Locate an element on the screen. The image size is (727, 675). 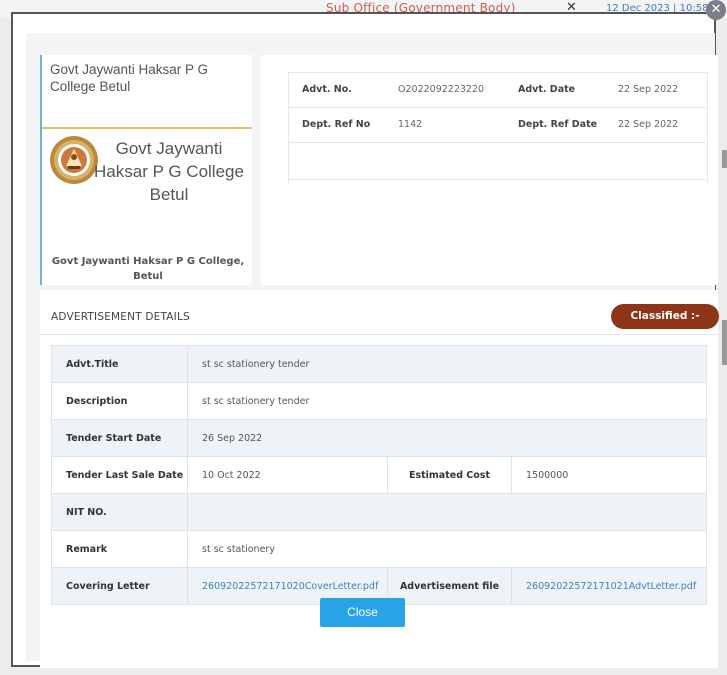
tender-last-sale-date-label: Tender Last Sale Date is located at coordinates (119, 475).